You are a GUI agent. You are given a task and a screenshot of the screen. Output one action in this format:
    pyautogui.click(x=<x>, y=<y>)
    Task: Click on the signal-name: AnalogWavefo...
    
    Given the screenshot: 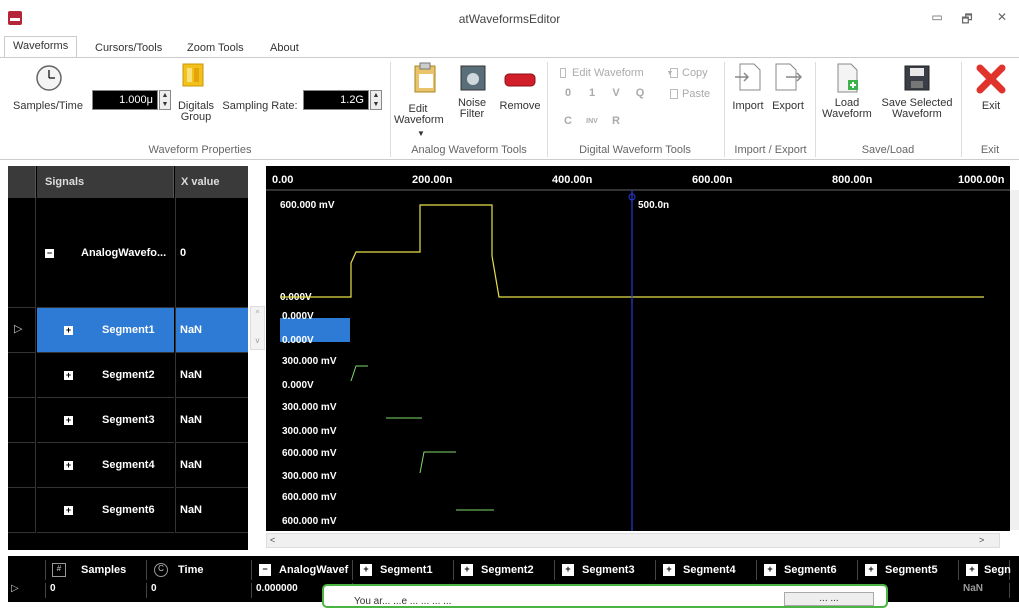 What is the action you would take?
    pyautogui.click(x=124, y=253)
    